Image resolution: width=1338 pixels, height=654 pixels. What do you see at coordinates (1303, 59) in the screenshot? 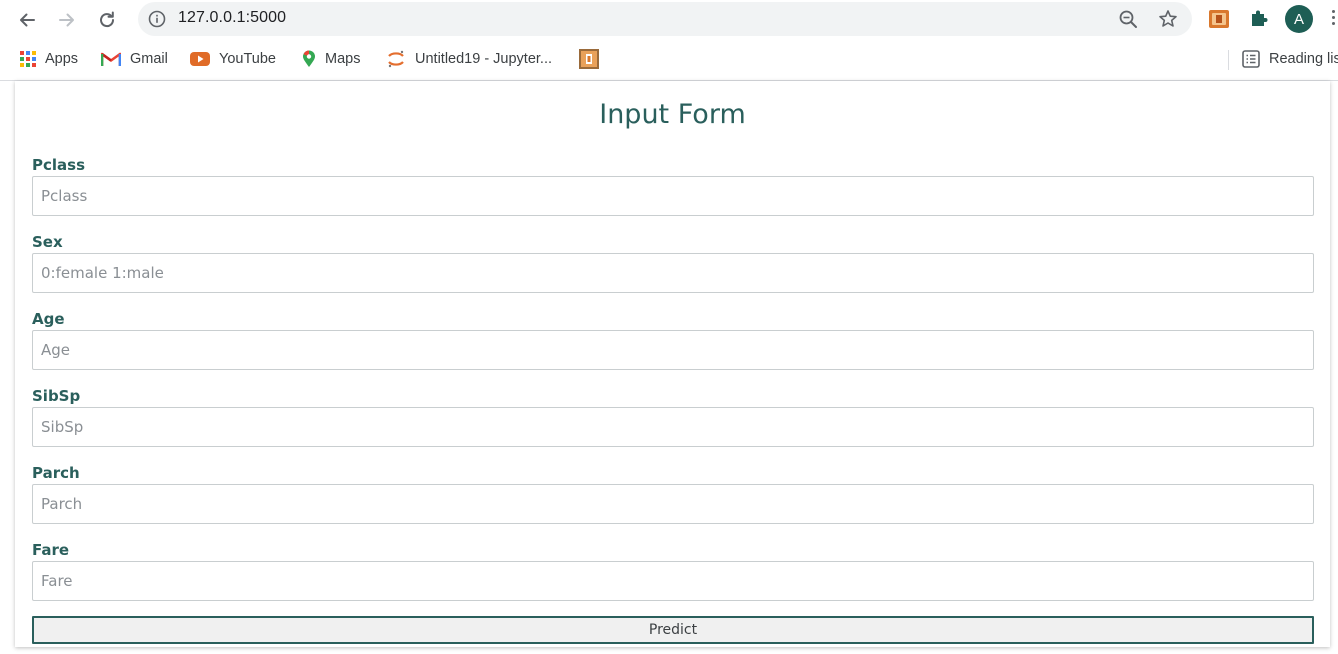
I see `reading-list-label: Reading lis` at bounding box center [1303, 59].